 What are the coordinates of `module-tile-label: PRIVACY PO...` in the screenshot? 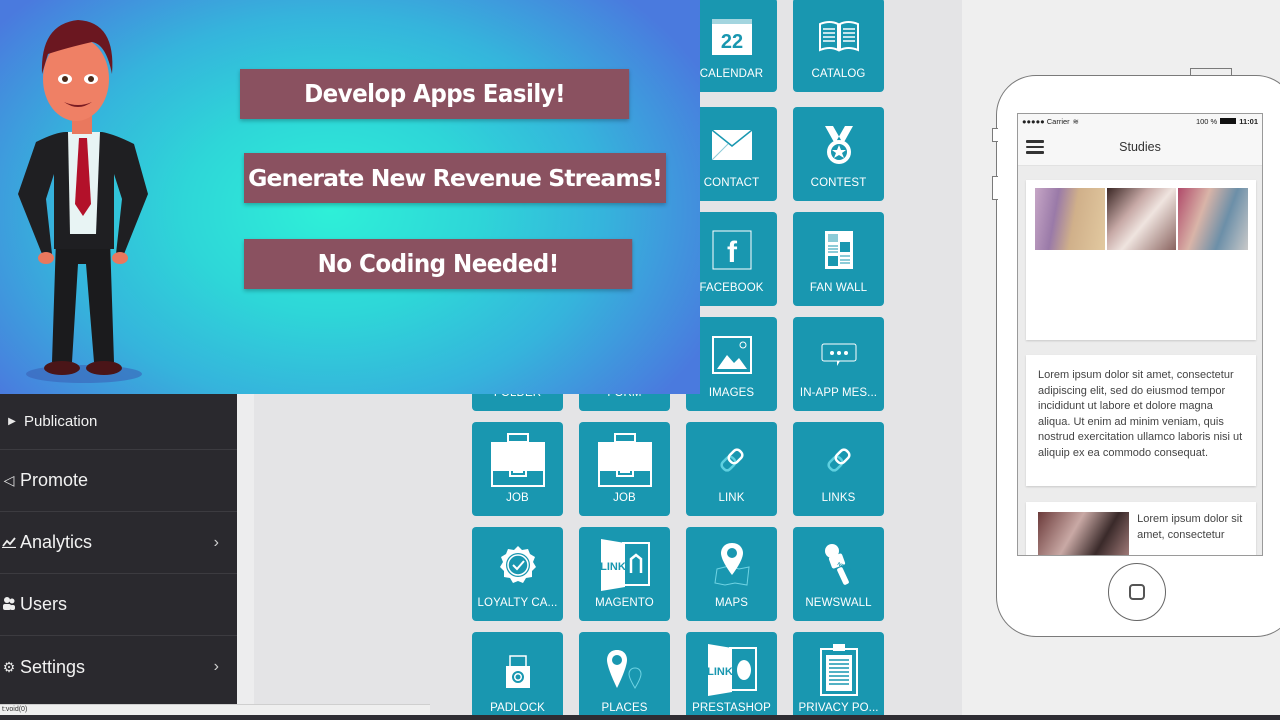 It's located at (838, 708).